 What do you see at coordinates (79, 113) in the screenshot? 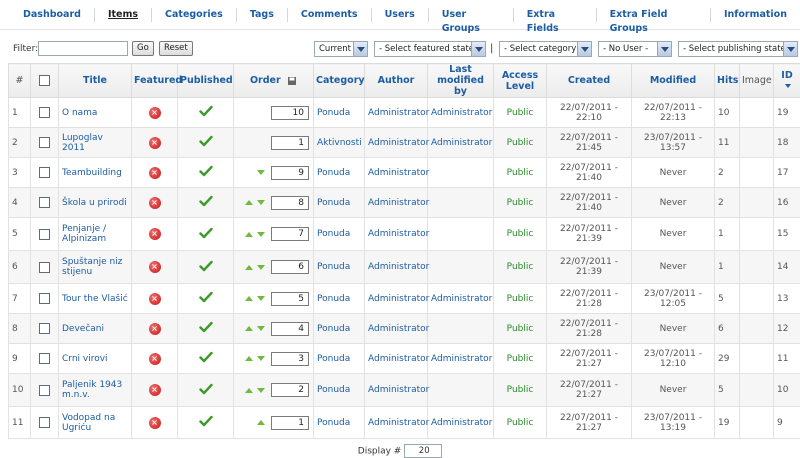
I see `item-title-link: O nama` at bounding box center [79, 113].